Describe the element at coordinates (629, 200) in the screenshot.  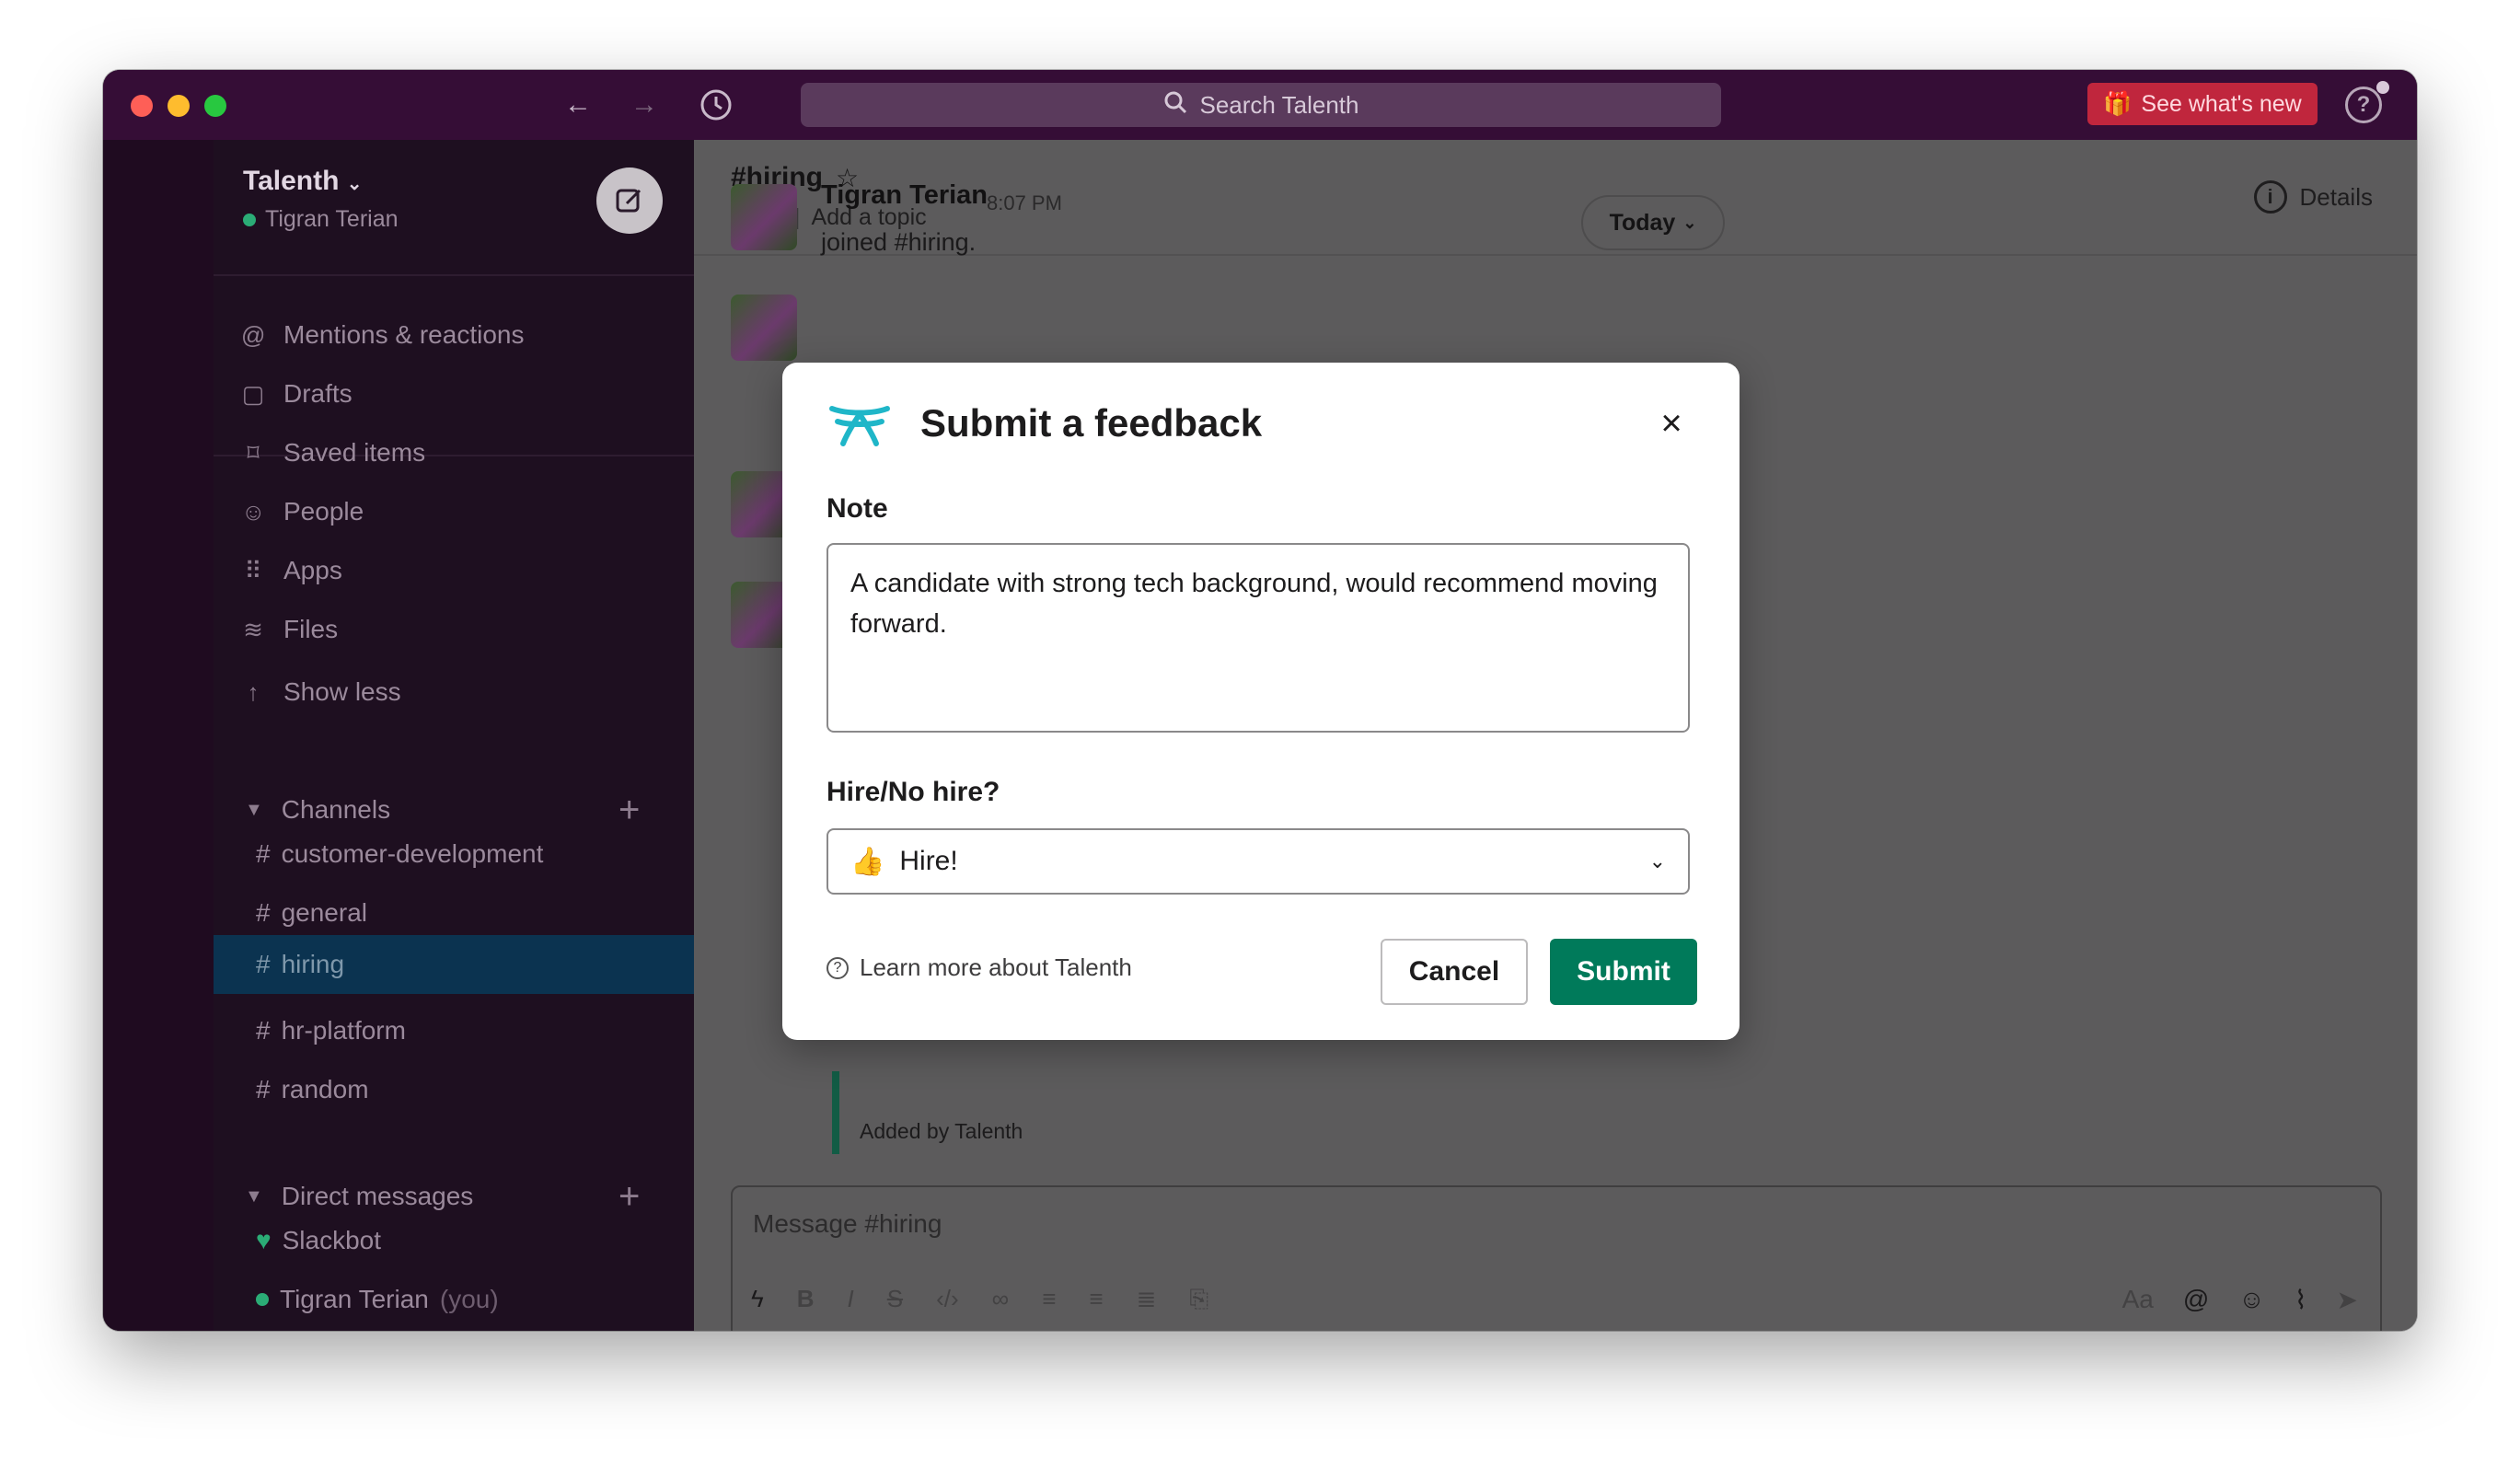
I see `compose-button` at that location.